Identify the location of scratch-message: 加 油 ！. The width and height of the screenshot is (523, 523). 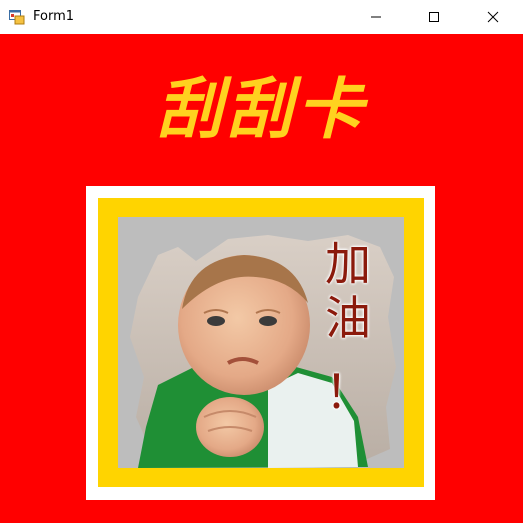
(348, 328).